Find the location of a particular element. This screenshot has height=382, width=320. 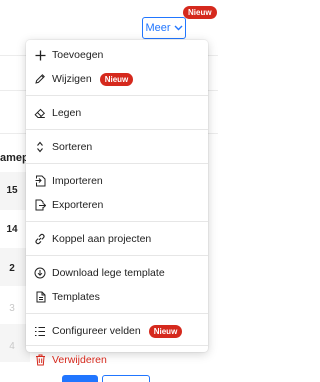

export-icon is located at coordinates (40, 205).